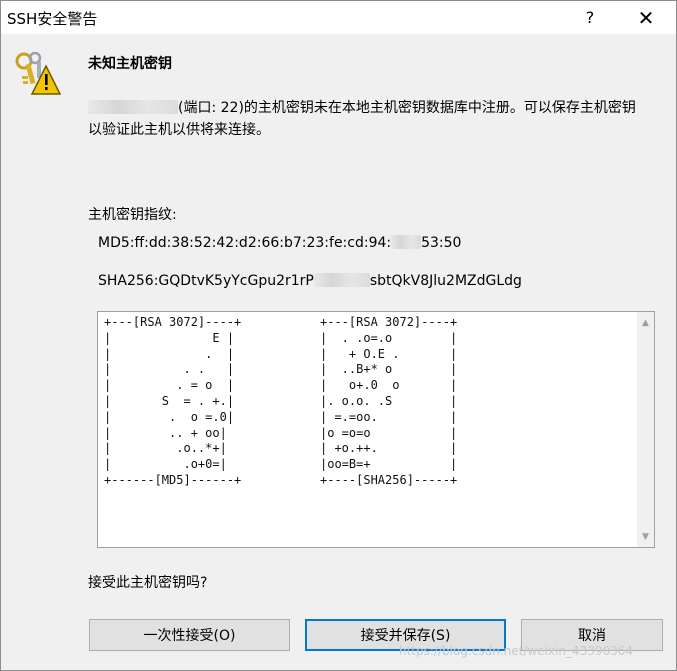 The width and height of the screenshot is (677, 671). Describe the element at coordinates (206, 281) in the screenshot. I see `sha256-fingerprint-prefix: SHA256:GQDtvK5yYcGpu2r1rP` at that location.